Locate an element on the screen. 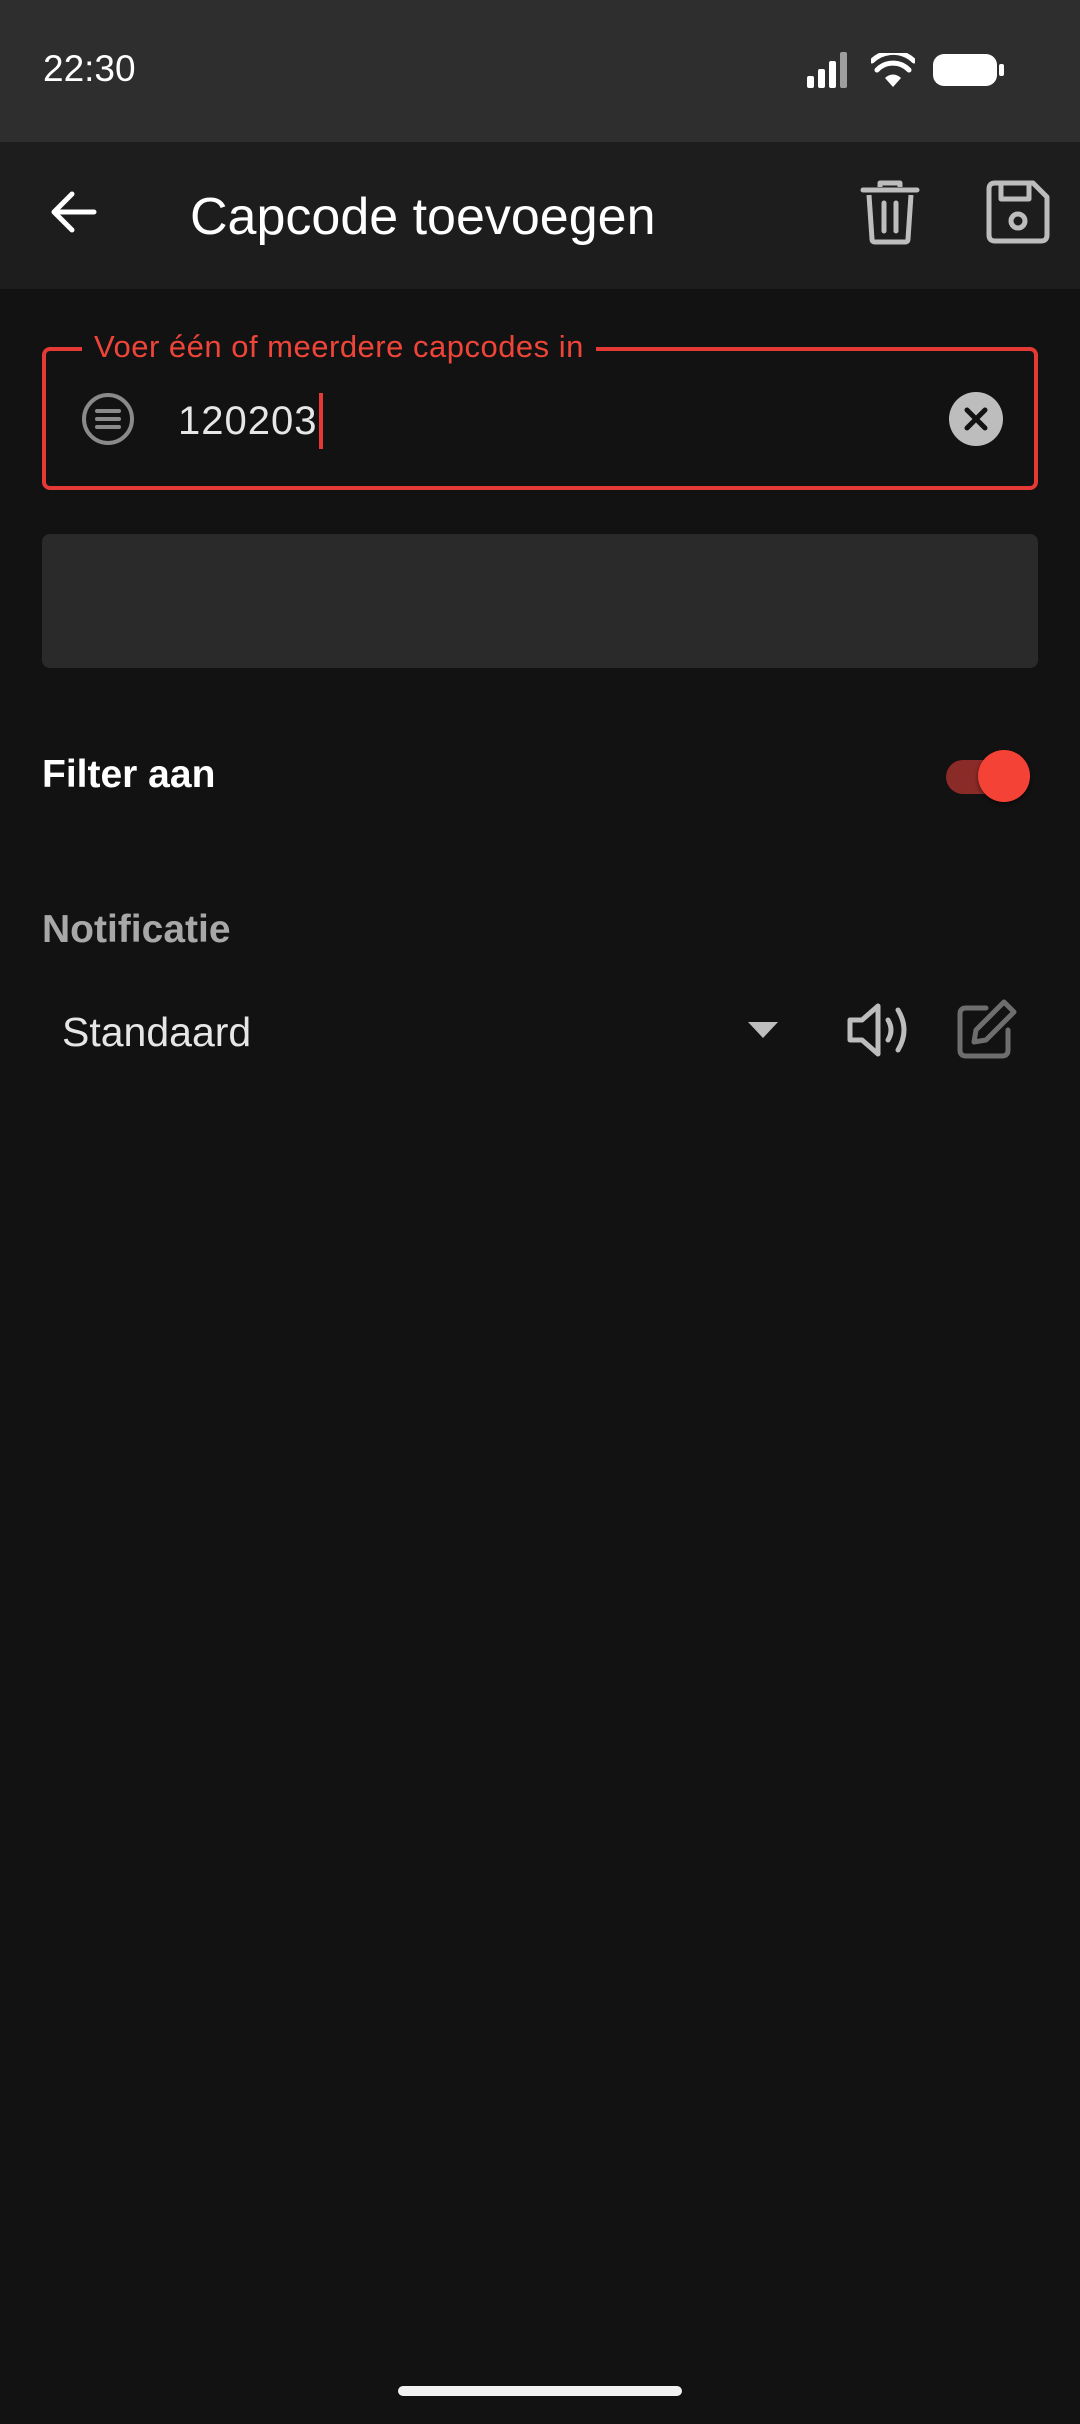 This screenshot has width=1080, height=2424. status-icons is located at coordinates (906, 71).